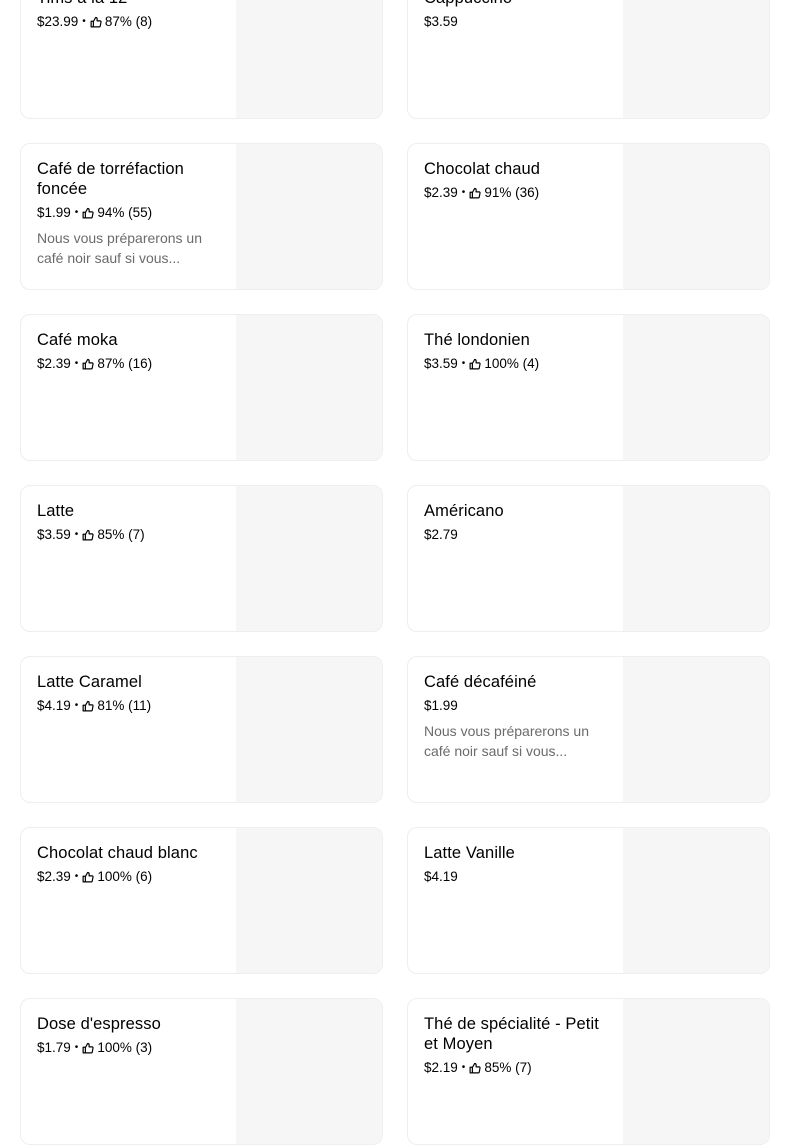 Image resolution: width=804 pixels, height=1145 pixels. Describe the element at coordinates (129, 877) in the screenshot. I see `menu-item-meta: $2.39 • 100% (6)` at that location.